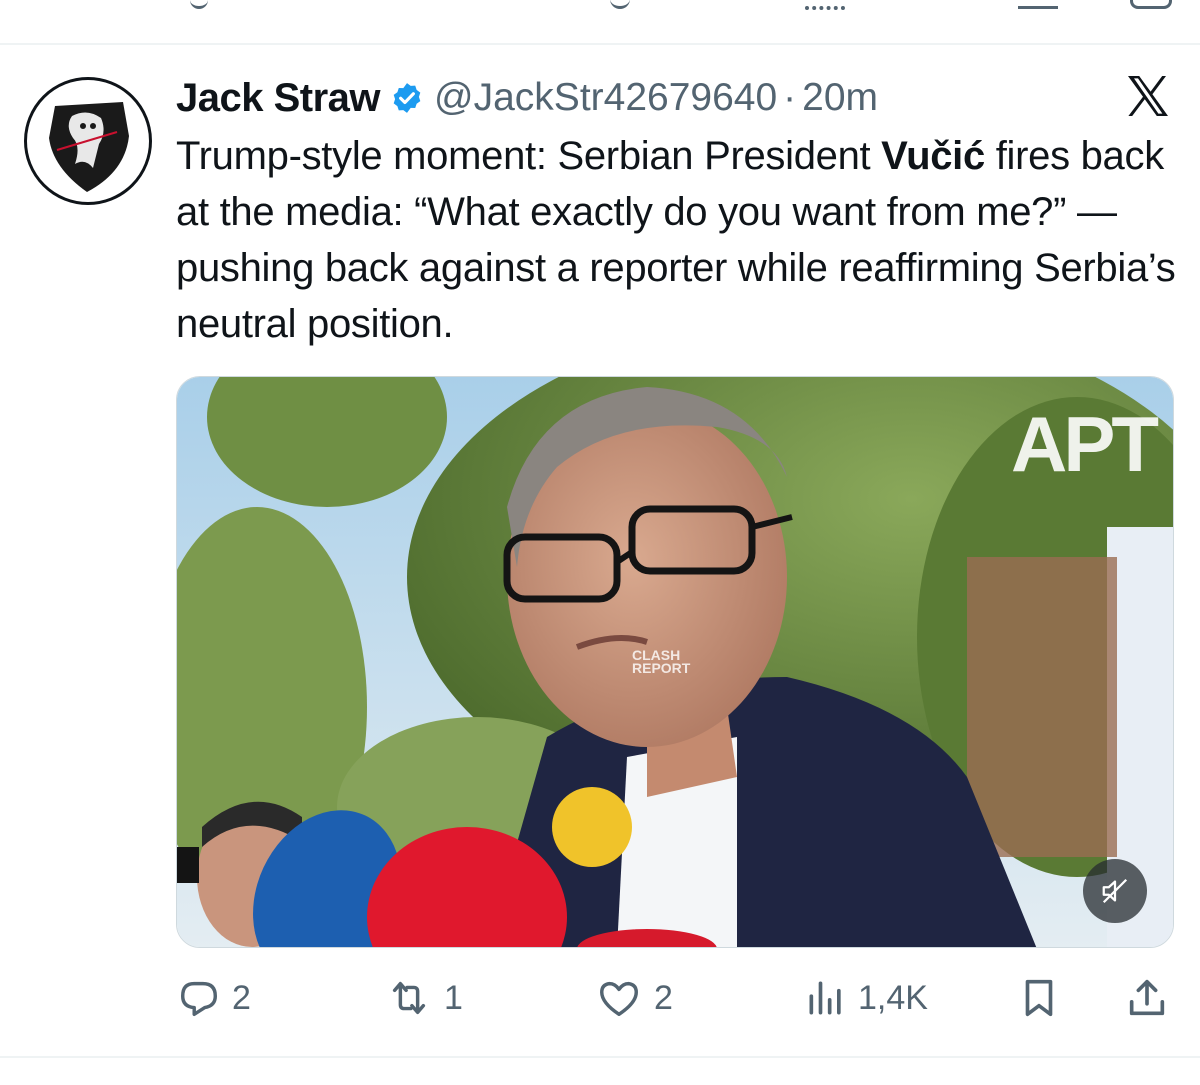 Image resolution: width=1200 pixels, height=1085 pixels. I want to click on verified-badge-icon, so click(407, 98).